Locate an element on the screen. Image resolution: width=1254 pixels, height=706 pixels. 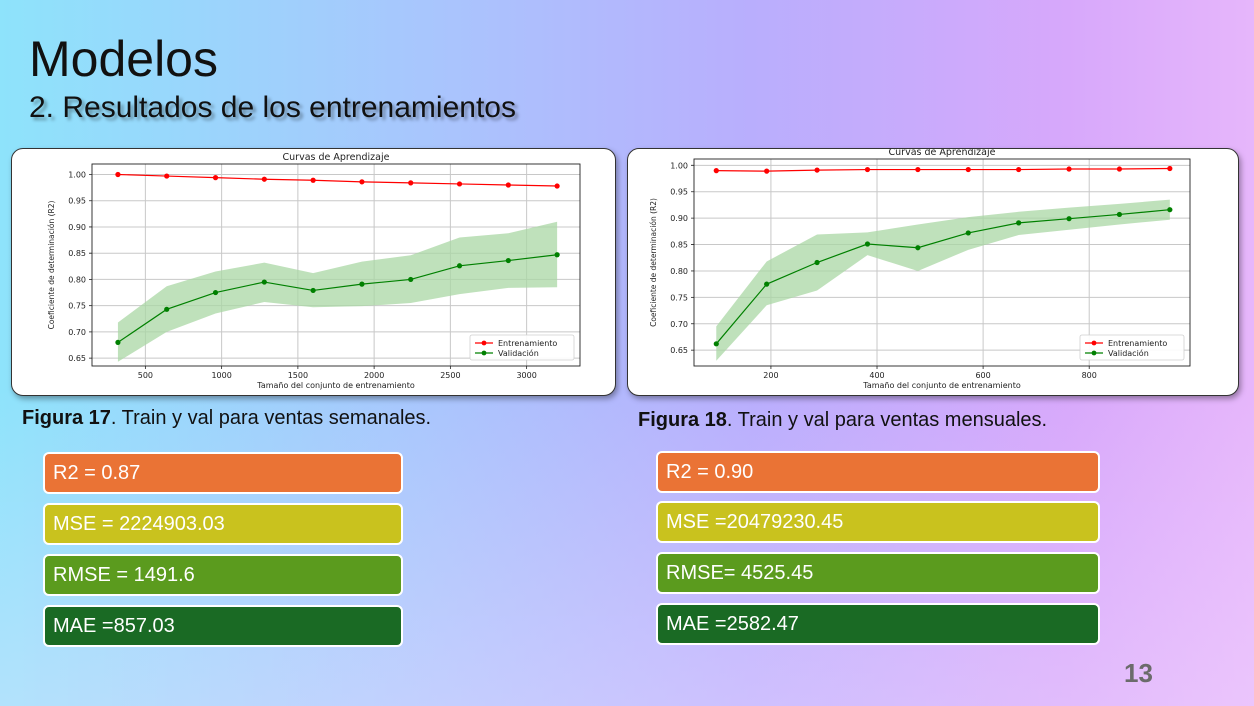
metric-rmse-weekly: RMSE = 1491.6 is located at coordinates (223, 575).